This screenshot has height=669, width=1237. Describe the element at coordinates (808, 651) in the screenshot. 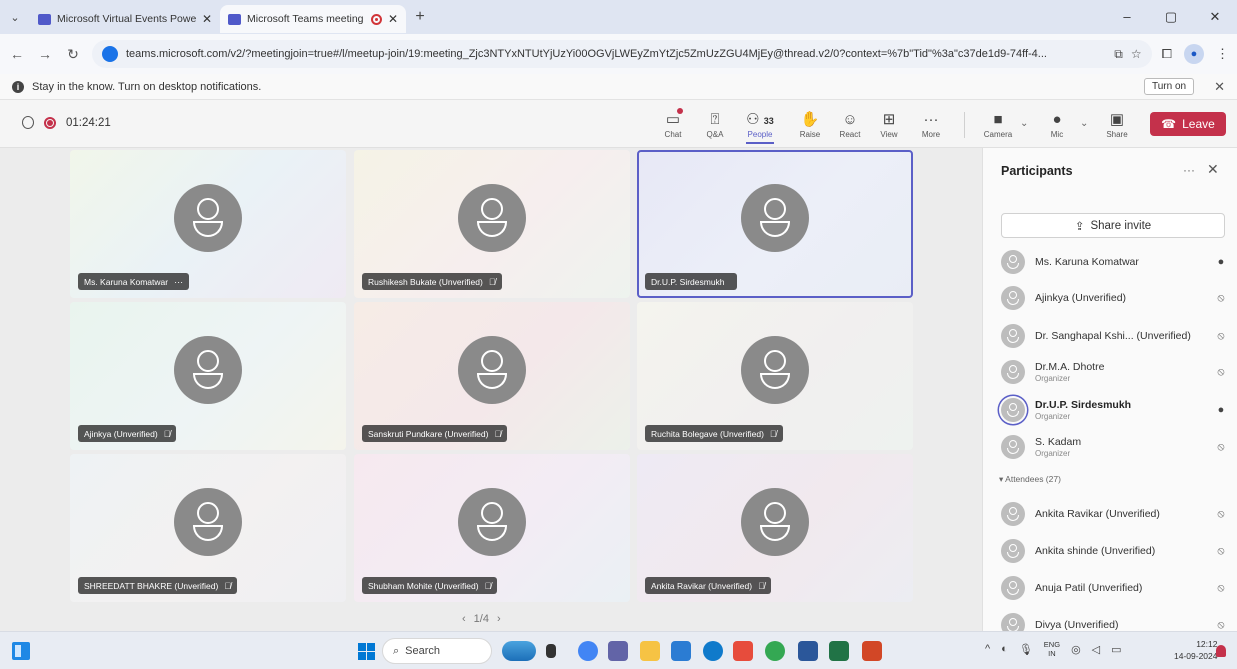

I see `word-icon` at that location.